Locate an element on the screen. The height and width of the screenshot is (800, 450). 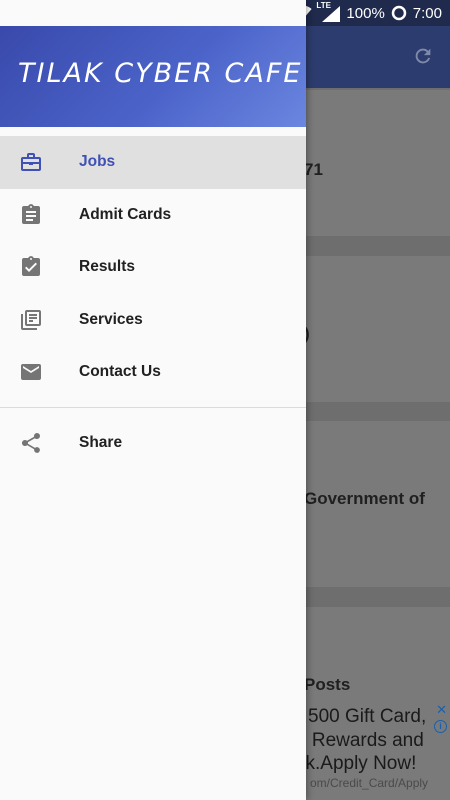
clipboard-icon is located at coordinates (31, 215).